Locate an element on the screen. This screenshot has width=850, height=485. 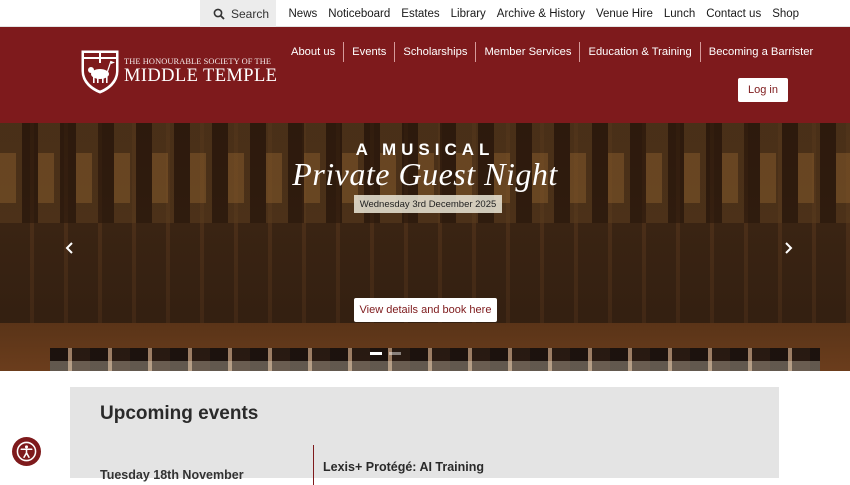
utility-link-library: Library is located at coordinates (468, 14).